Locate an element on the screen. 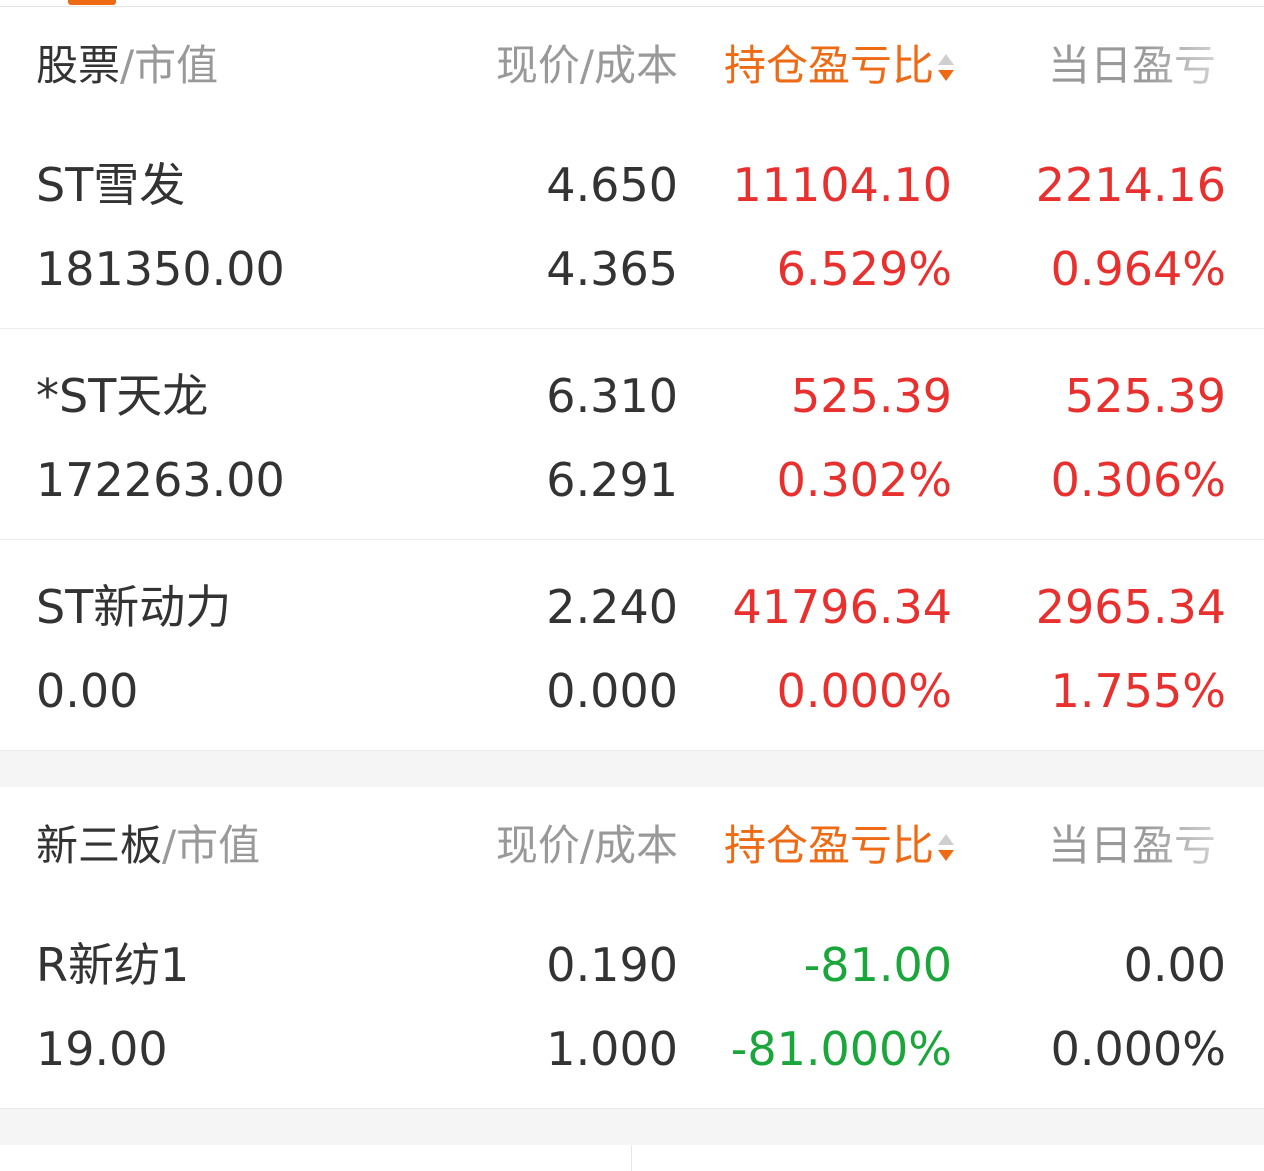 Image resolution: width=1264 pixels, height=1171 pixels. current-price: 4.650 is located at coordinates (612, 185).